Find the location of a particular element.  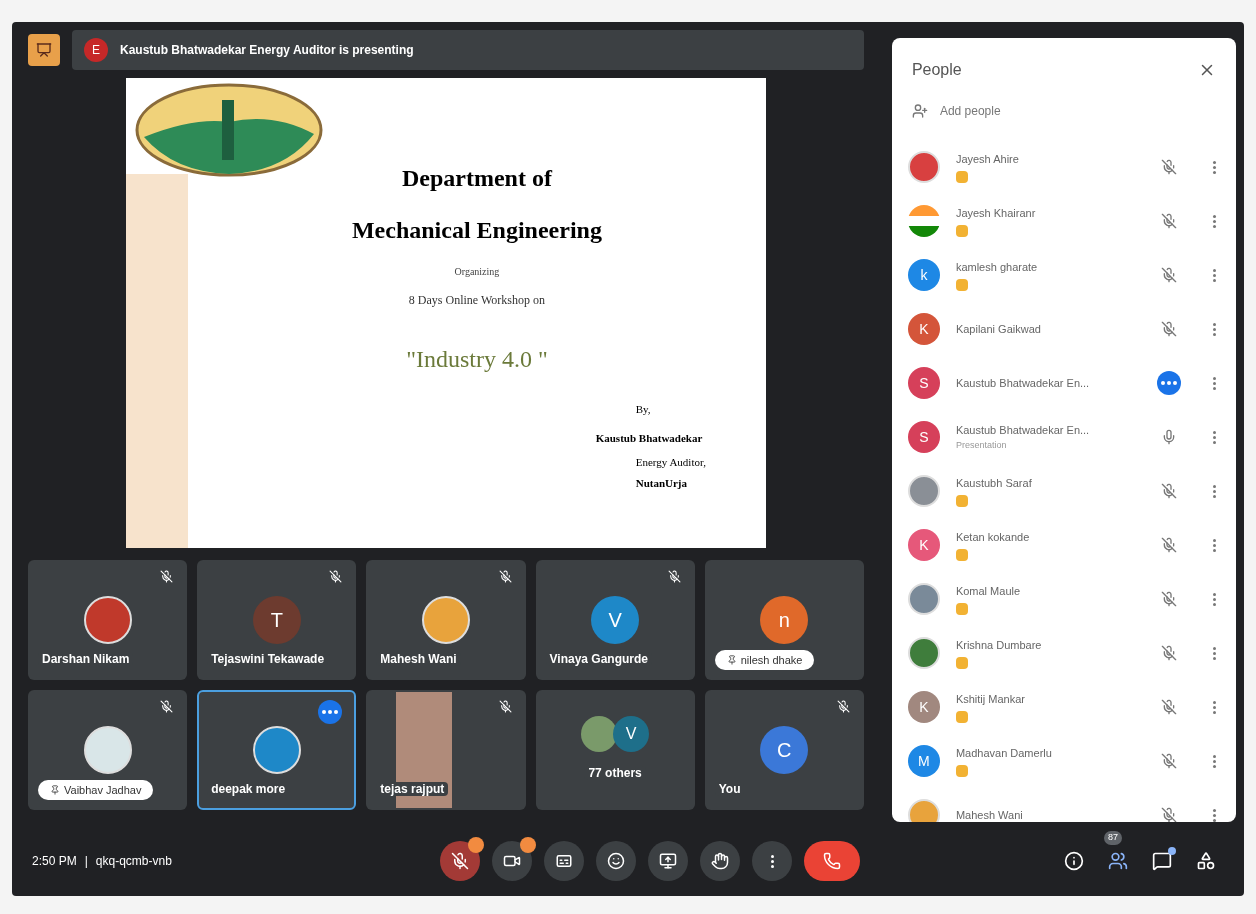

hangup-icon is located at coordinates (832, 861).